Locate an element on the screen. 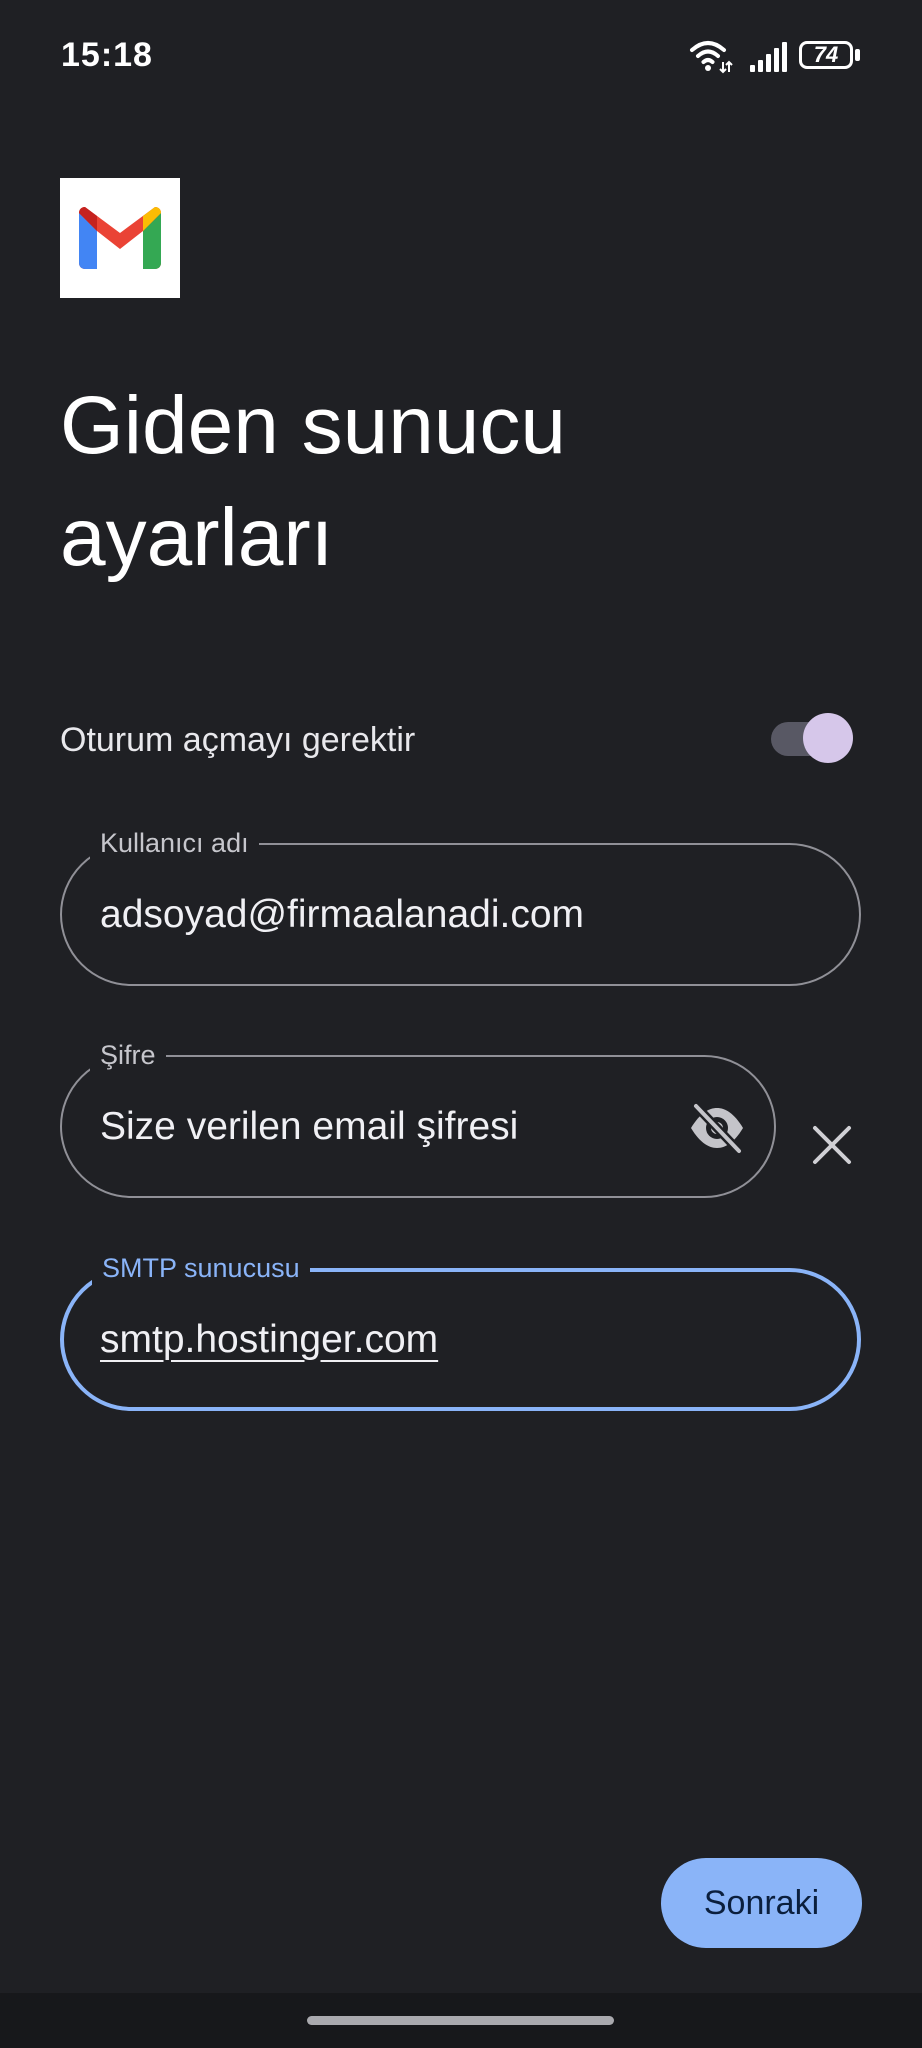 The height and width of the screenshot is (2048, 922). smtp-server-value-wrapper: smtp.hostinger.com is located at coordinates (269, 1339).